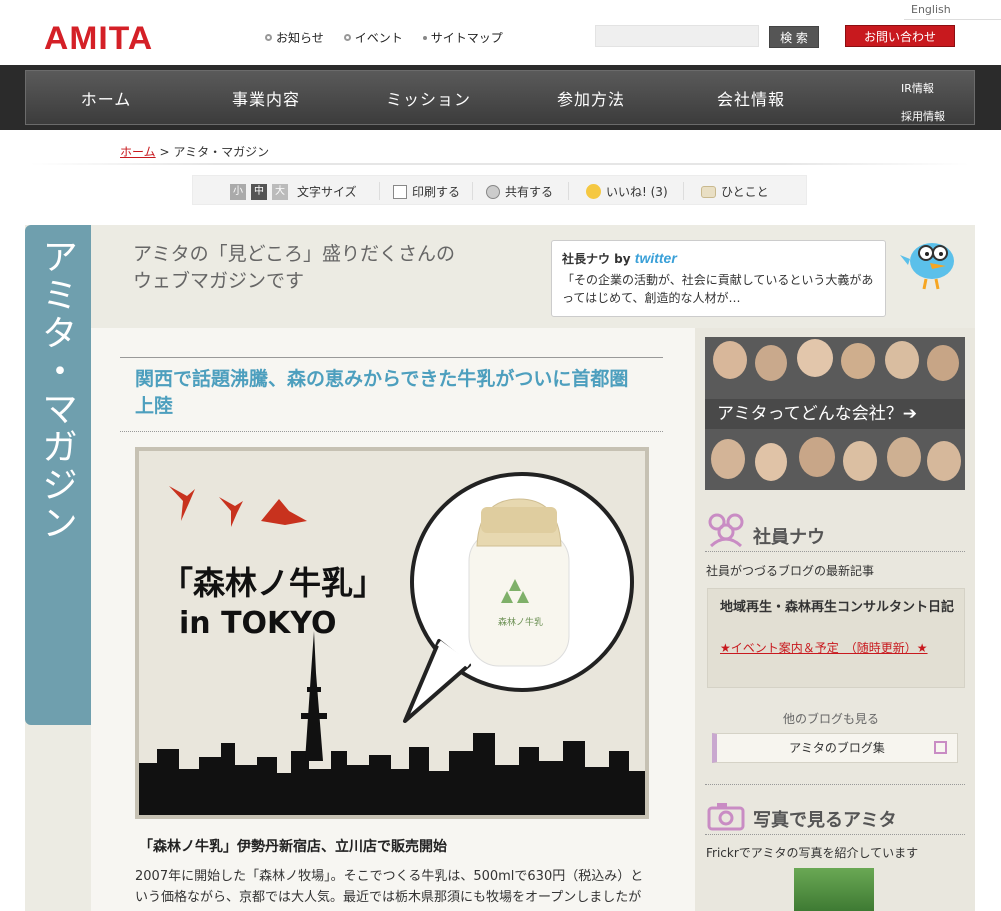 The image size is (1001, 911). Describe the element at coordinates (221, 152) in the screenshot. I see `breadcrumb-current: アミタ・マガジン` at that location.